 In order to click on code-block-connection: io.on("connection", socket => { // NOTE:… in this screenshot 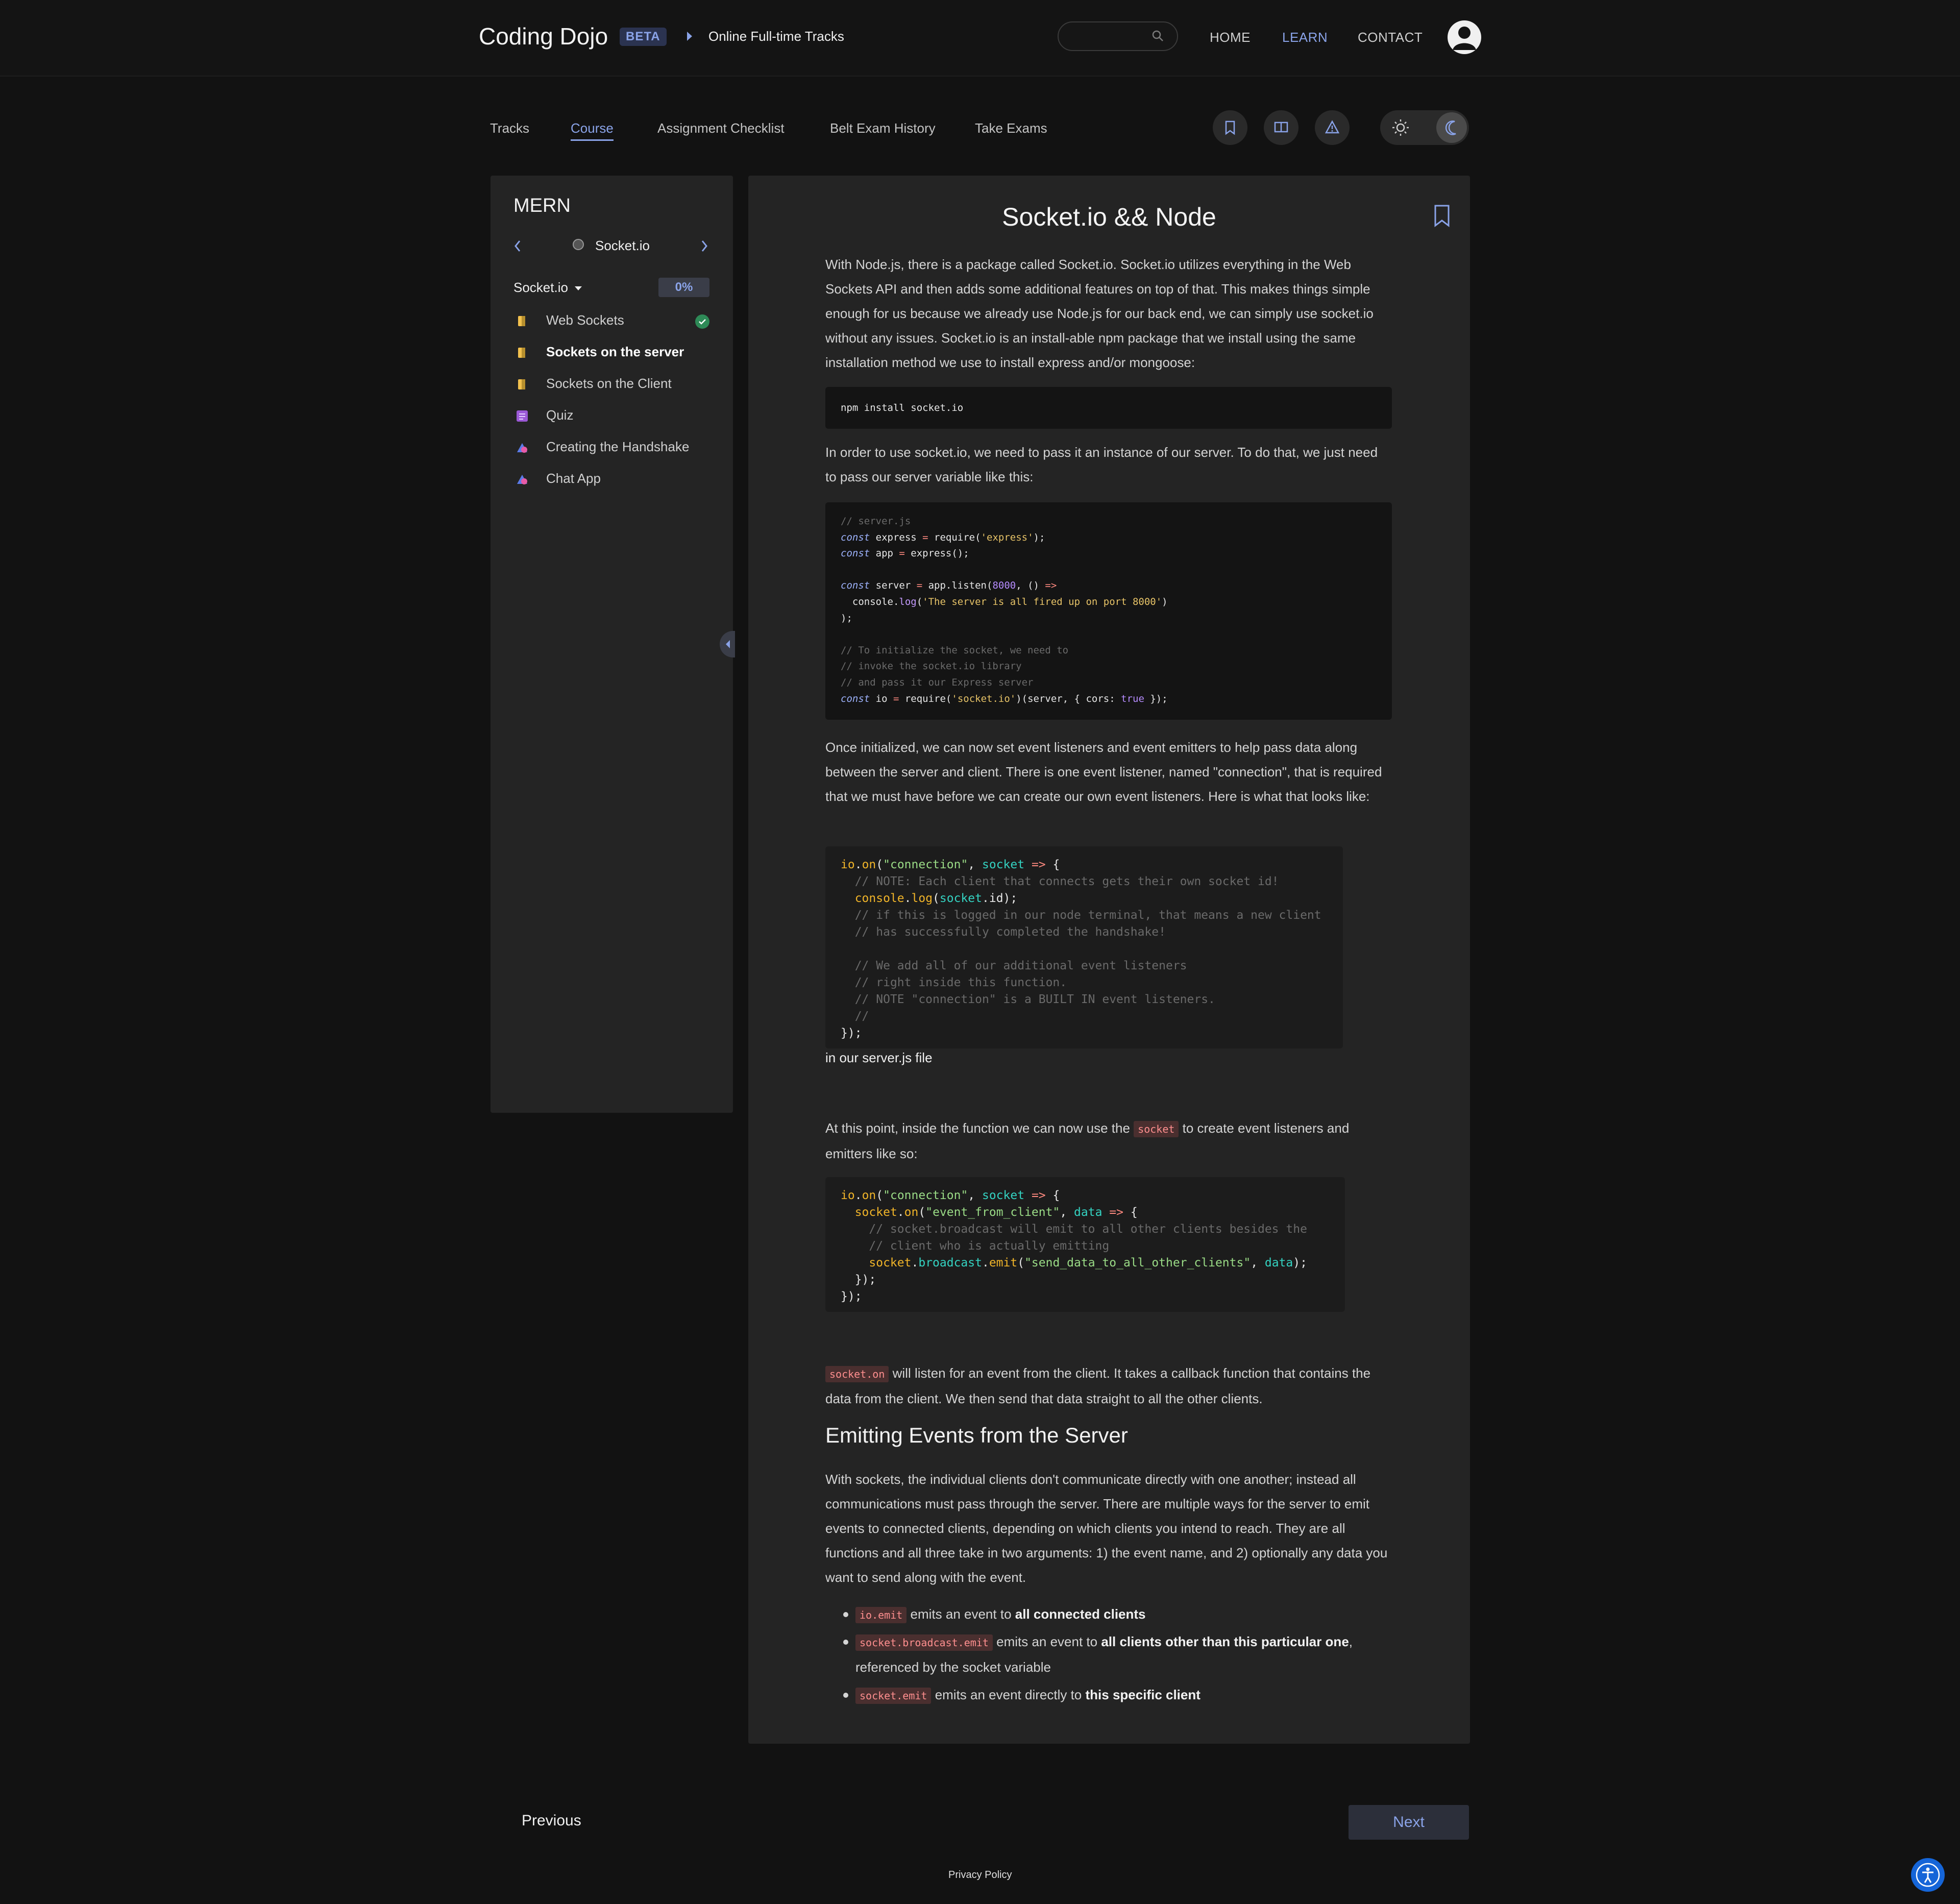, I will do `click(1084, 947)`.